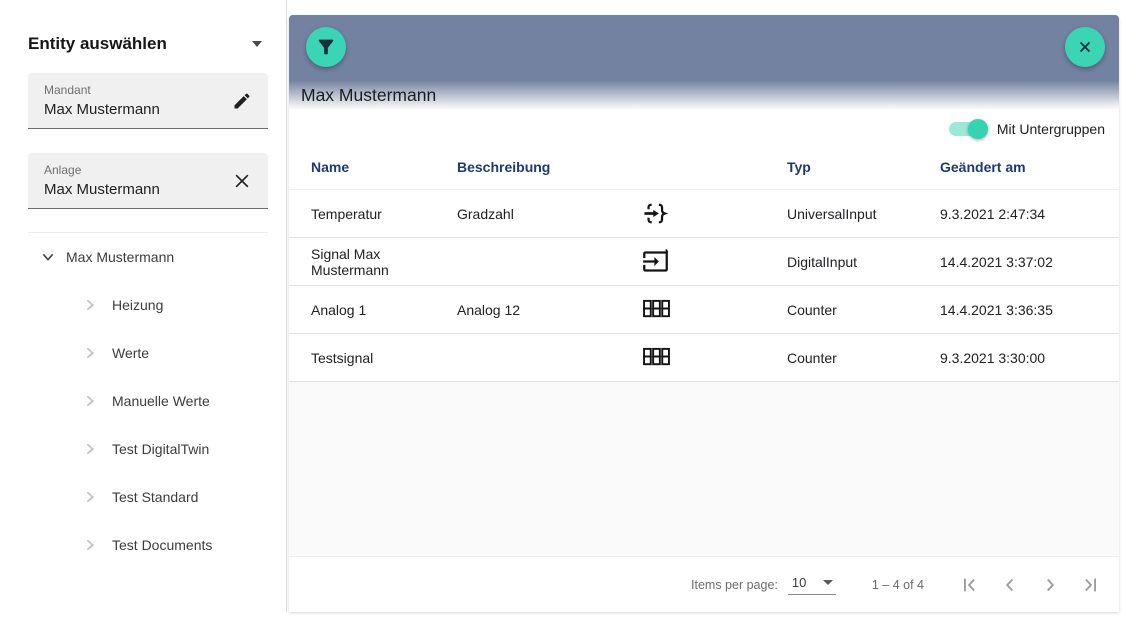  What do you see at coordinates (342, 357) in the screenshot?
I see `cell-name: Testsignal` at bounding box center [342, 357].